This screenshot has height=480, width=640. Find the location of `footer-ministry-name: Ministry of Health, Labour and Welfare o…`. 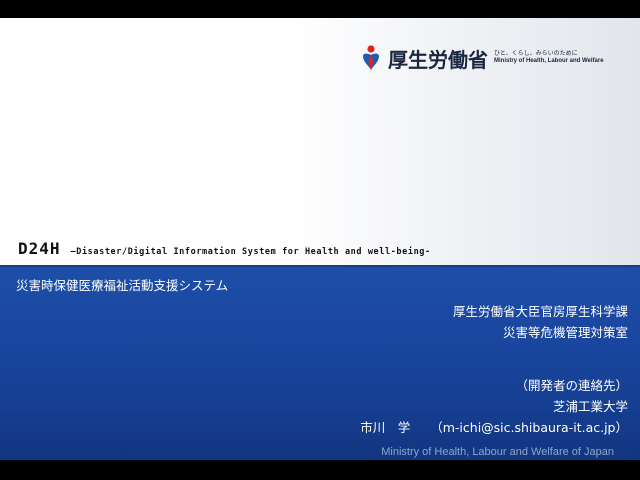

footer-ministry-name: Ministry of Health, Labour and Welfare o… is located at coordinates (497, 452).